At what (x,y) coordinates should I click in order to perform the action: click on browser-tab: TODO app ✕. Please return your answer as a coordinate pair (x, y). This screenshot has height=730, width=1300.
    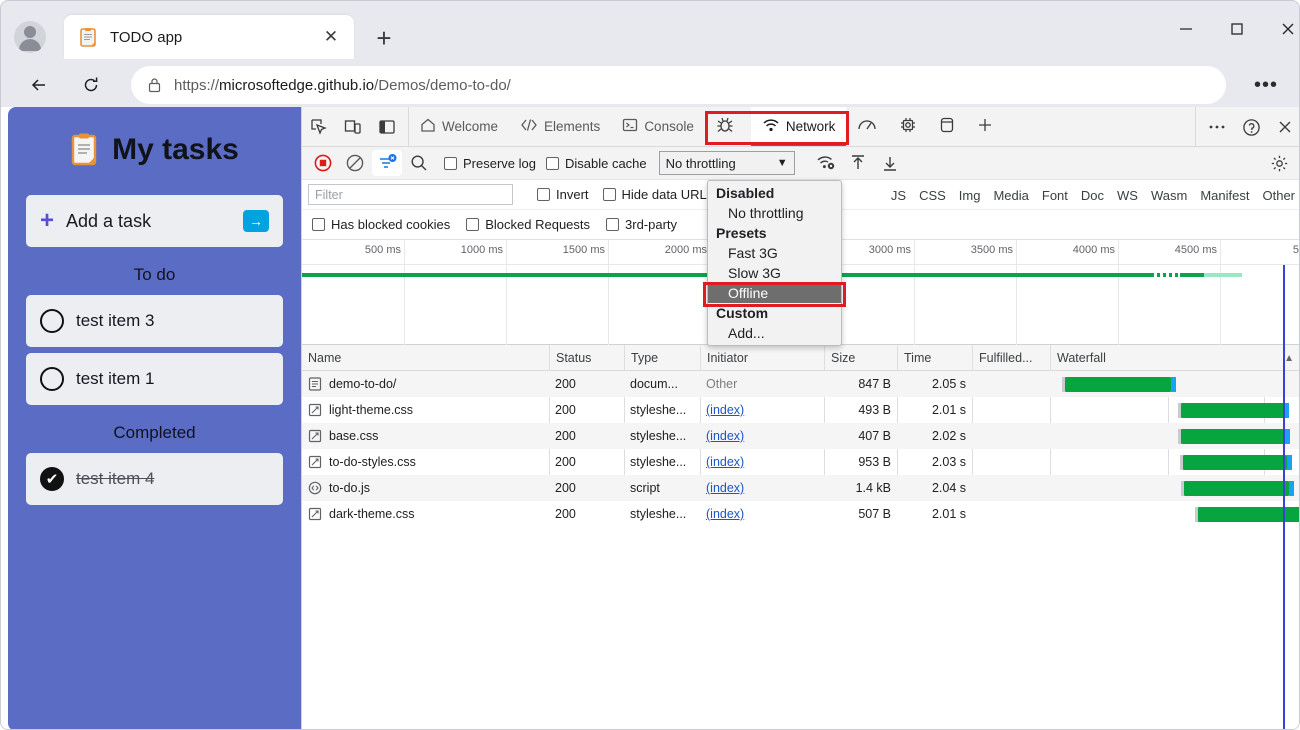
    Looking at the image, I should click on (209, 37).